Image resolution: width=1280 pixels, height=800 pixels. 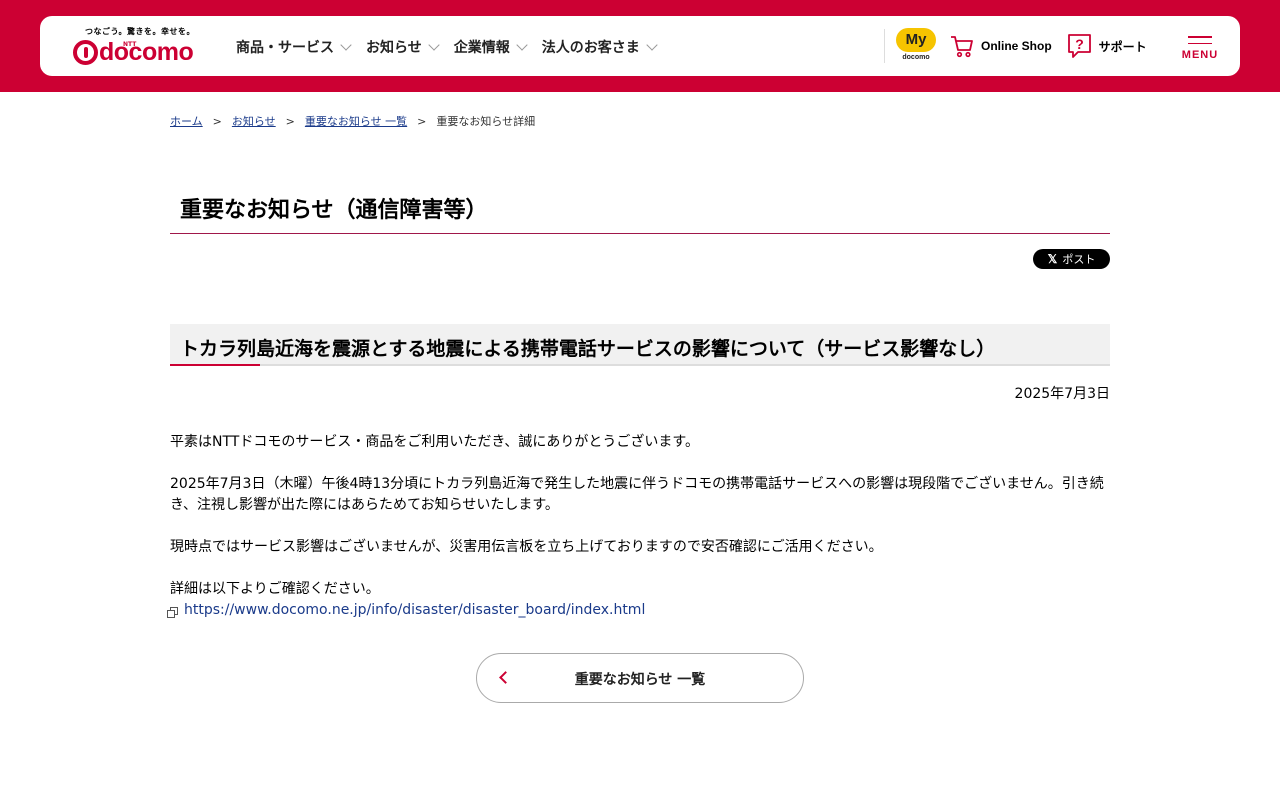 I want to click on nav-item-news: お知らせ, so click(x=403, y=47).